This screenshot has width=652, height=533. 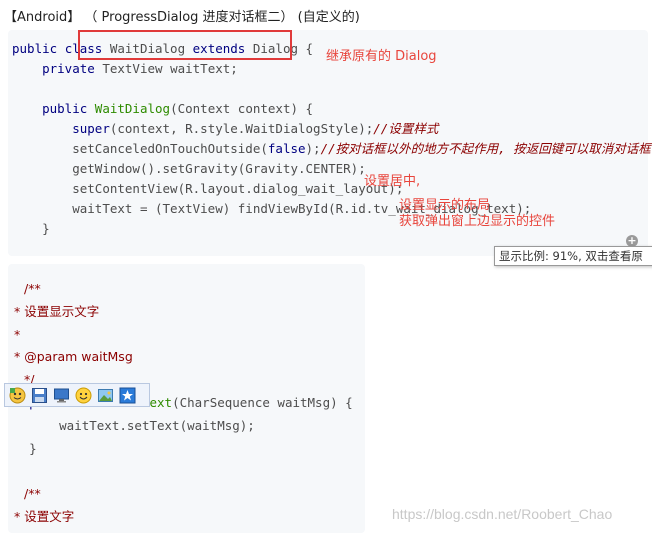 I want to click on code-token: WaitDialog, so click(x=132, y=108).